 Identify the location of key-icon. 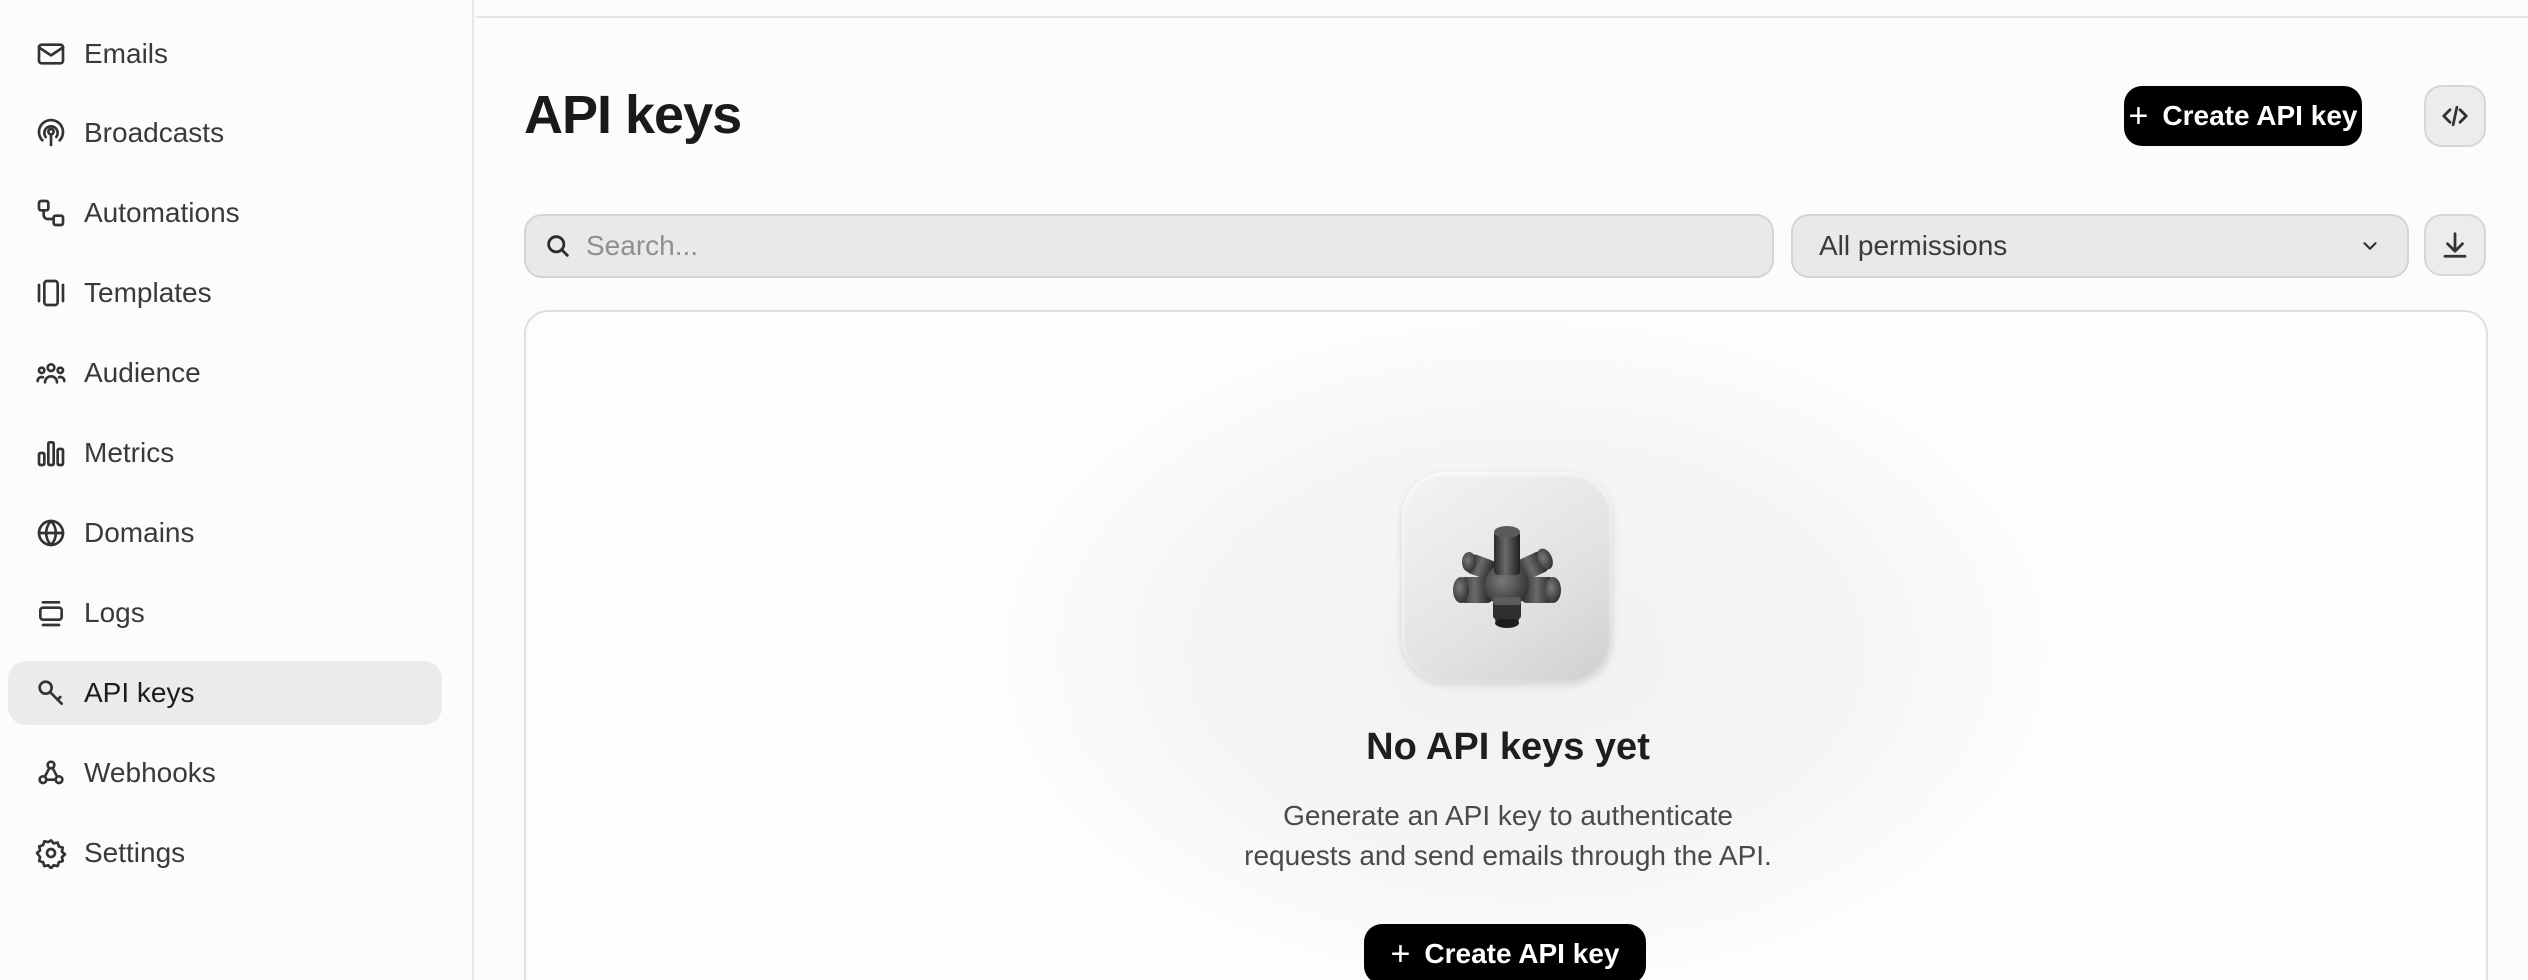
(51, 693).